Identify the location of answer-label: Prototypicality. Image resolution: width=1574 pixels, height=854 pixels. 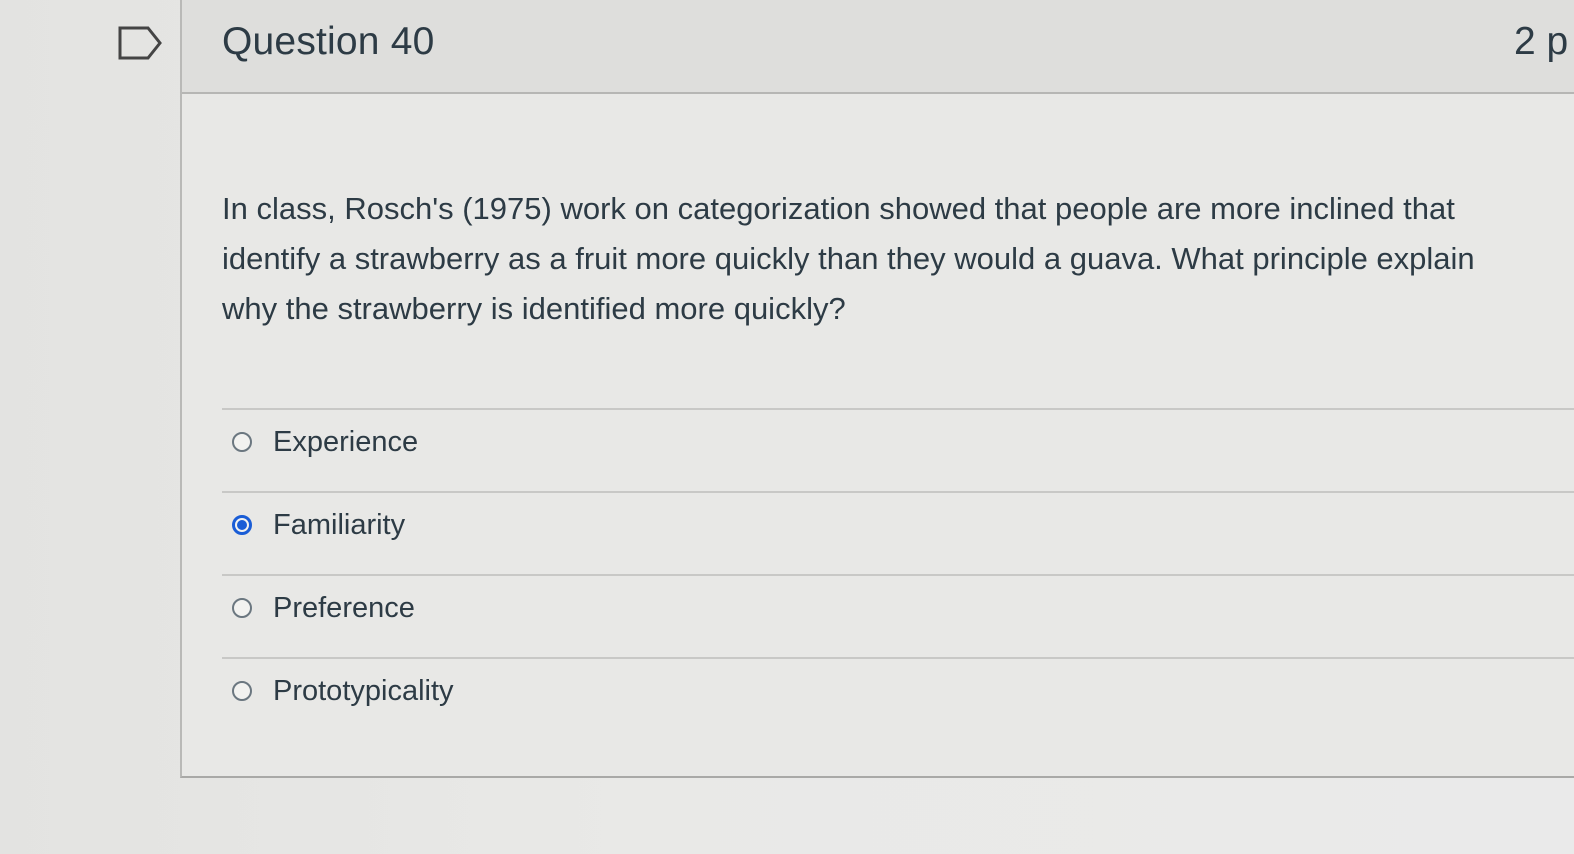
(363, 691).